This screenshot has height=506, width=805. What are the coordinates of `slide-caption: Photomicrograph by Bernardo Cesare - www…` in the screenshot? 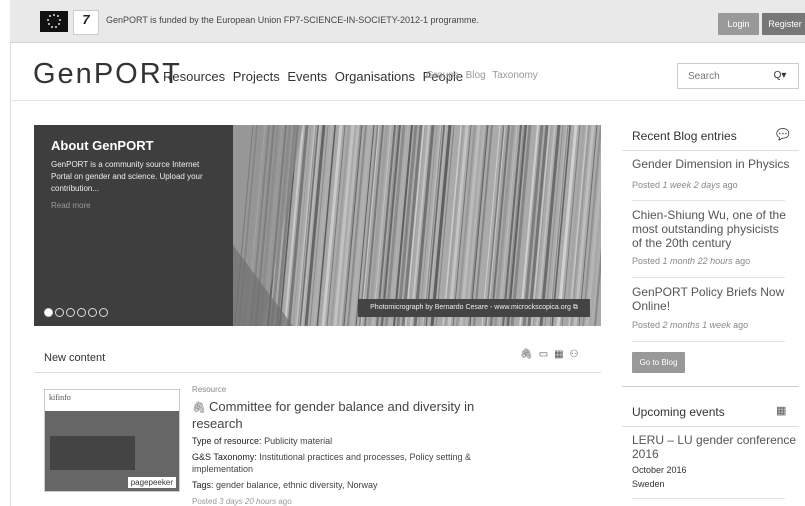 It's located at (474, 308).